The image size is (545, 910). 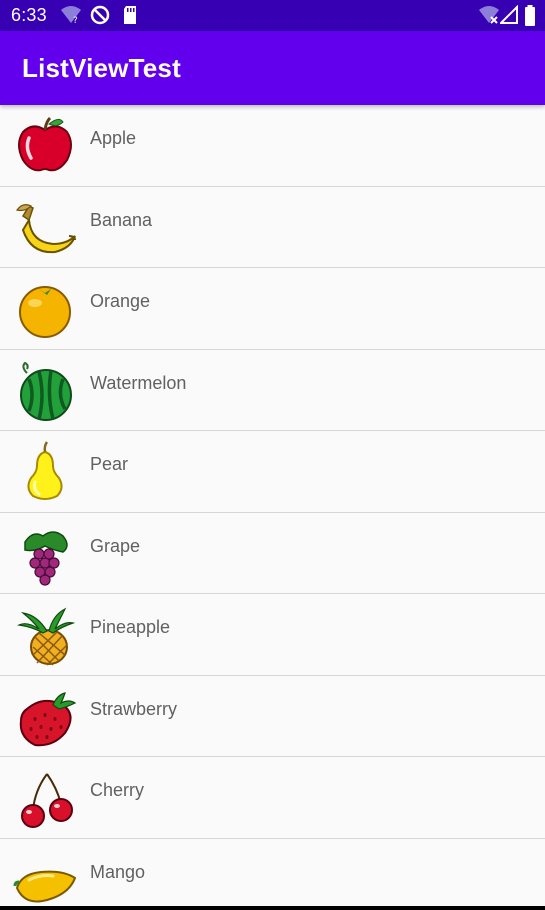 What do you see at coordinates (272, 798) in the screenshot?
I see `list-item: Cherry` at bounding box center [272, 798].